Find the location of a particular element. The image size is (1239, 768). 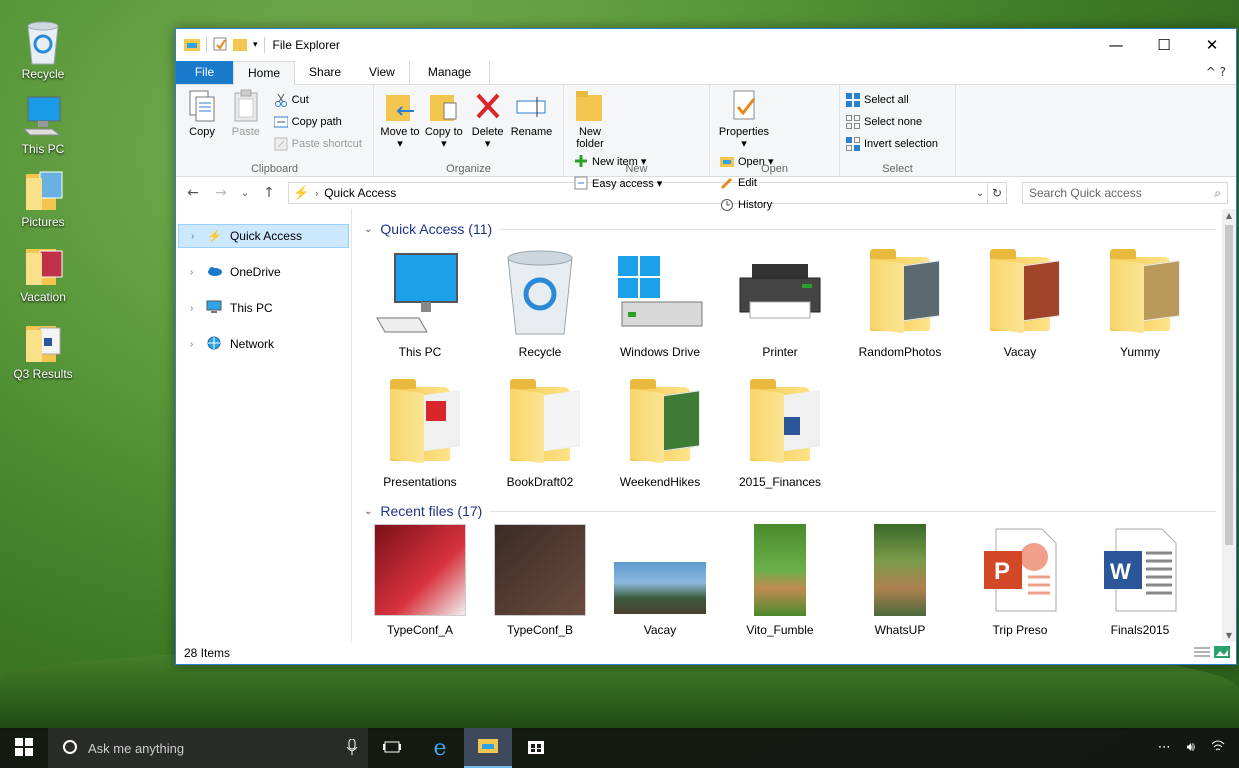

tile-this-pc: This PC is located at coordinates (420, 300).